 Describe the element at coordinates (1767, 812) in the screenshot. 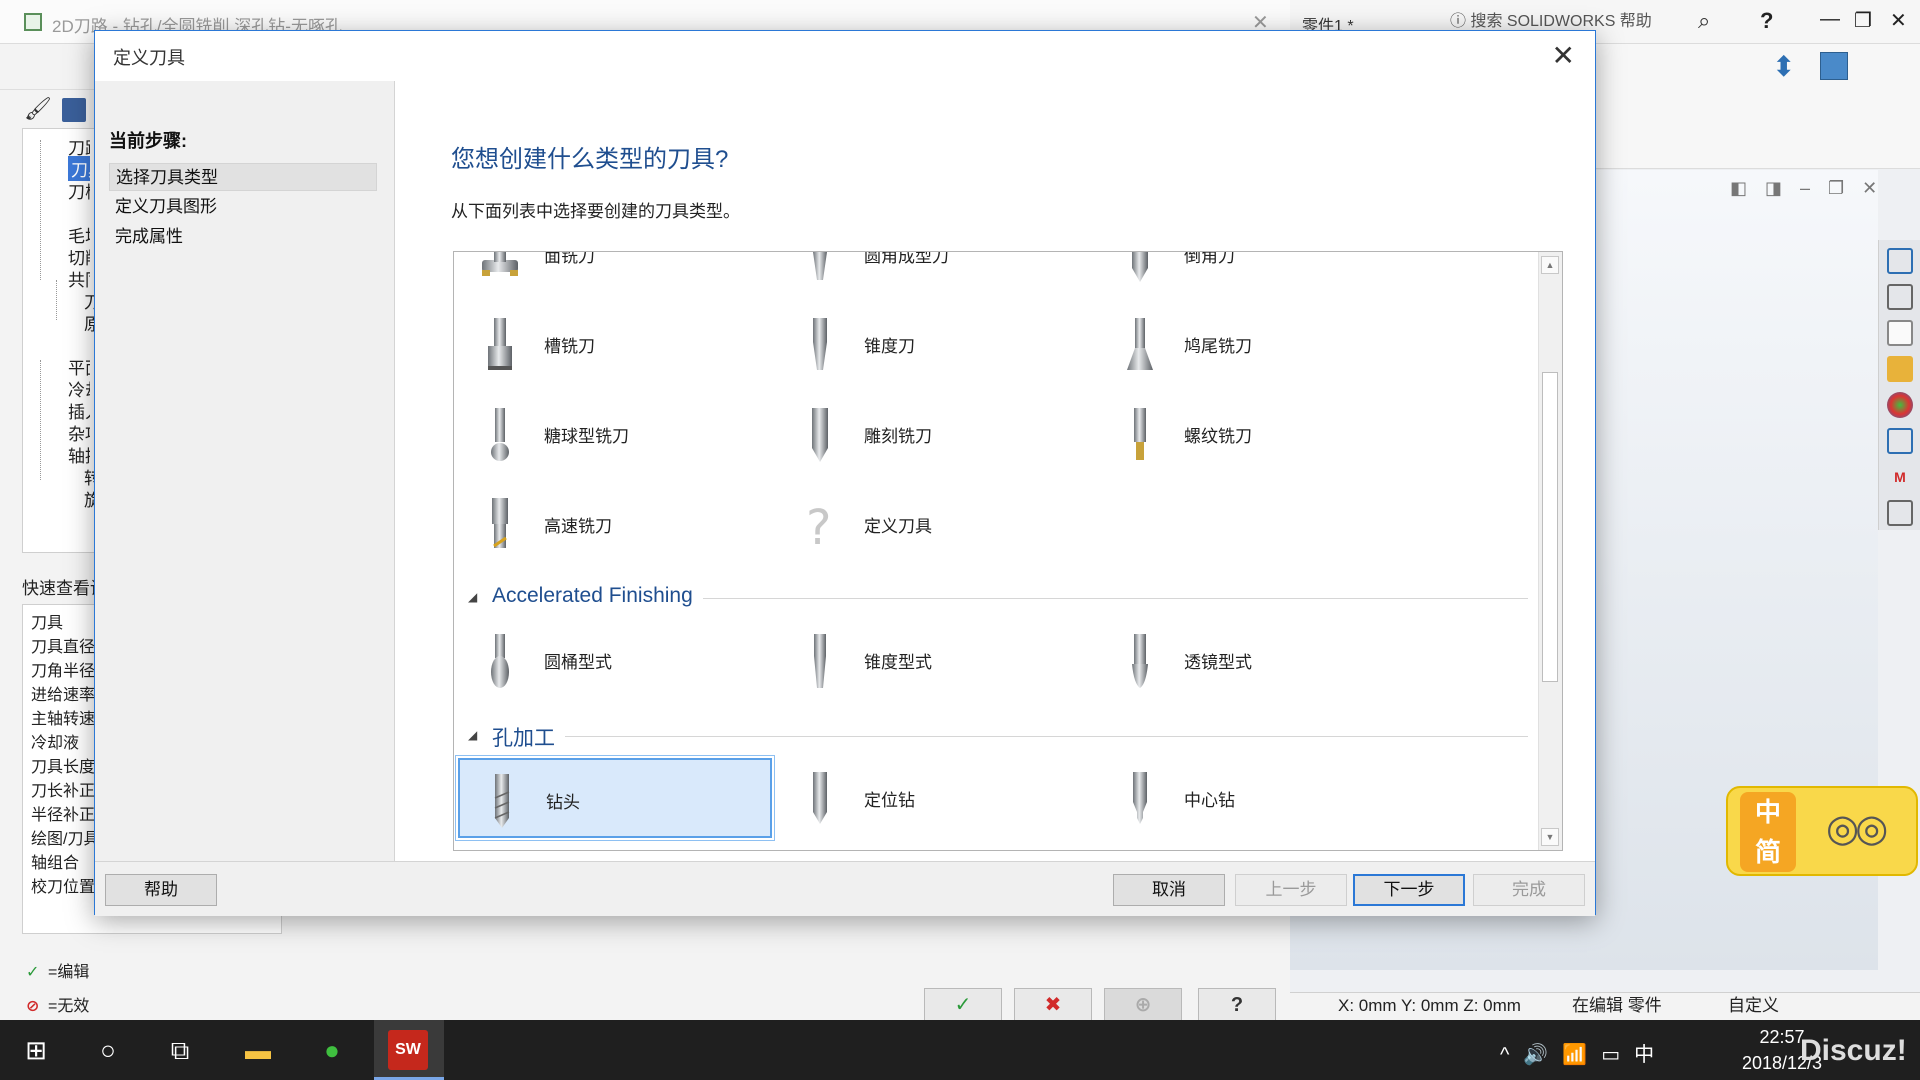

I see `ime-mode-top: 中` at that location.